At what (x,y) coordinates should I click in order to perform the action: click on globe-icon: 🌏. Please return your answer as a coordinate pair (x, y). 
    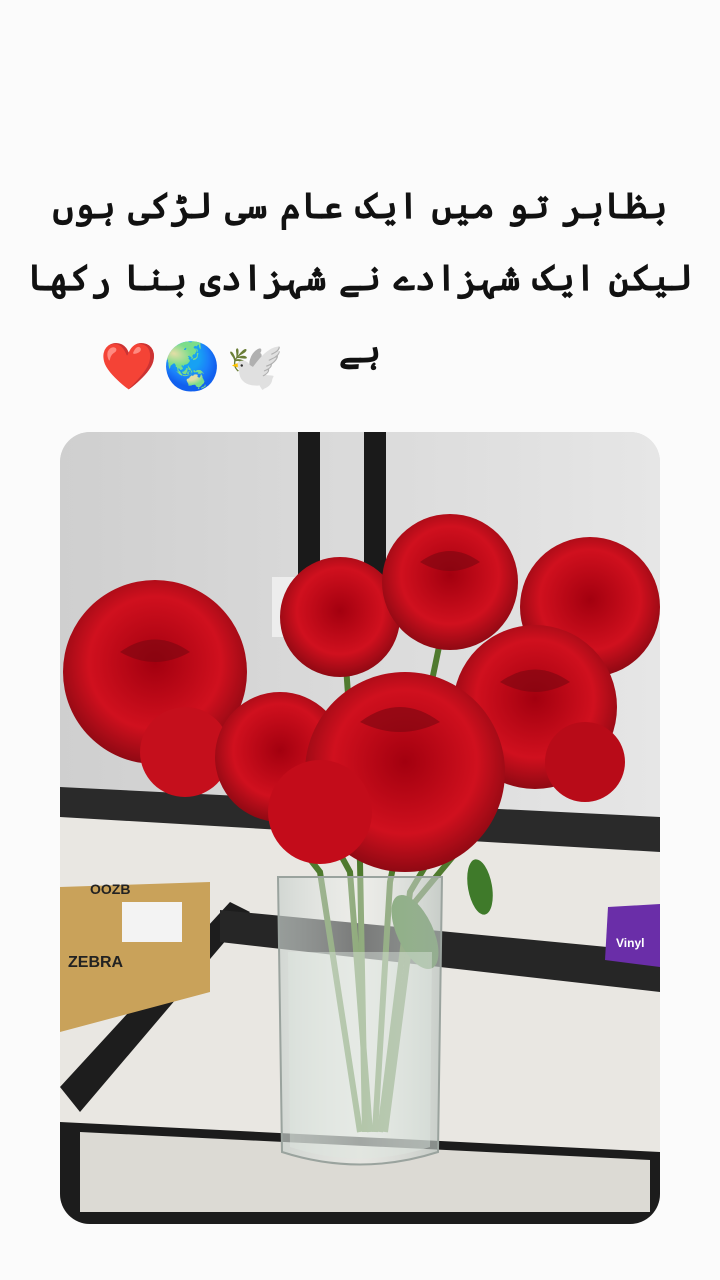
    Looking at the image, I should click on (193, 366).